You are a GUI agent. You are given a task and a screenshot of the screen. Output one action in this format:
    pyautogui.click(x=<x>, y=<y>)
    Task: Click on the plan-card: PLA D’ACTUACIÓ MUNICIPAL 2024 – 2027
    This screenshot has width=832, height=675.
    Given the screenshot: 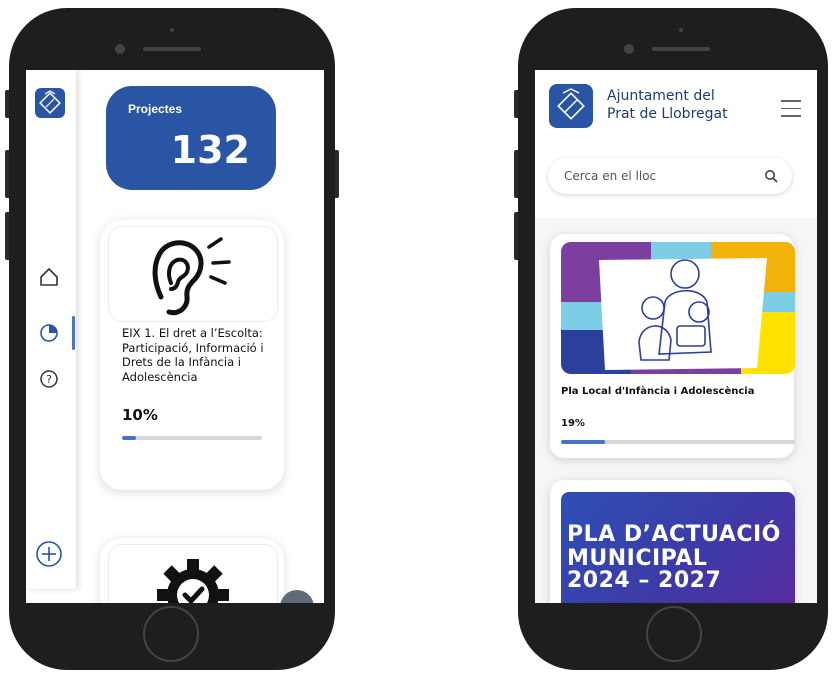 What is the action you would take?
    pyautogui.click(x=672, y=541)
    